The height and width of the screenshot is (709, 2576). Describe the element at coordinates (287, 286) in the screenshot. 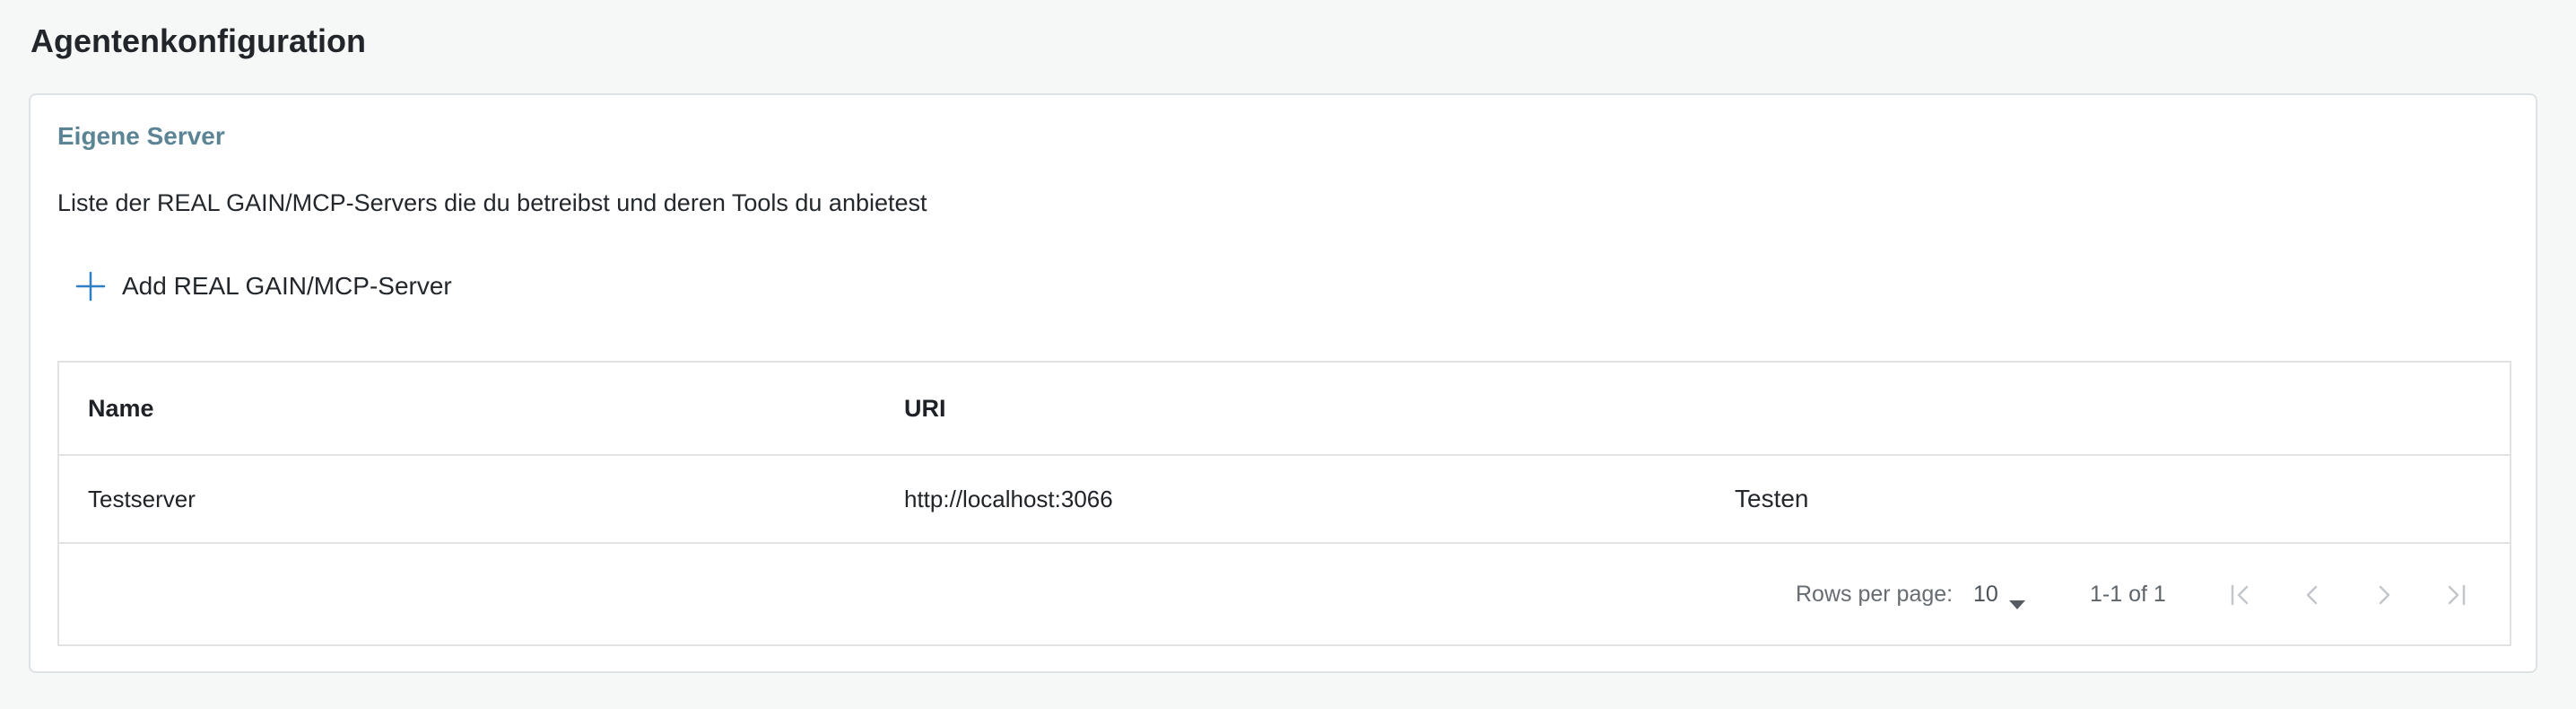

I see `add-server-label: Add REAL GAIN/MCP-Server` at that location.